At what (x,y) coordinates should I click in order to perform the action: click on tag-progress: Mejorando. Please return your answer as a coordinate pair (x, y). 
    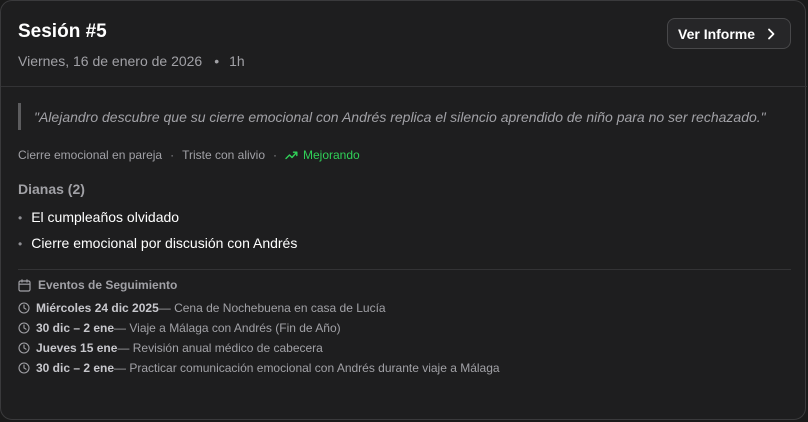
    Looking at the image, I should click on (322, 155).